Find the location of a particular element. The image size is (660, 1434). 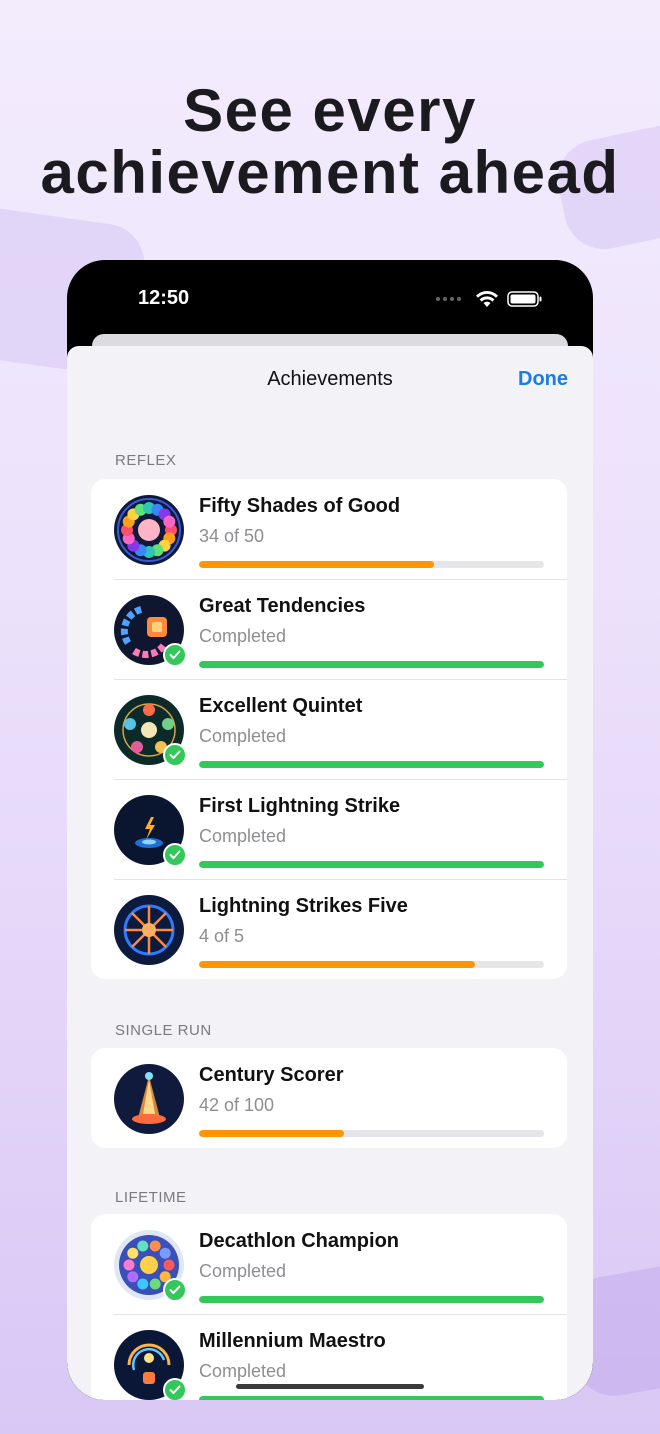

color-wheel-icon is located at coordinates (149, 530).